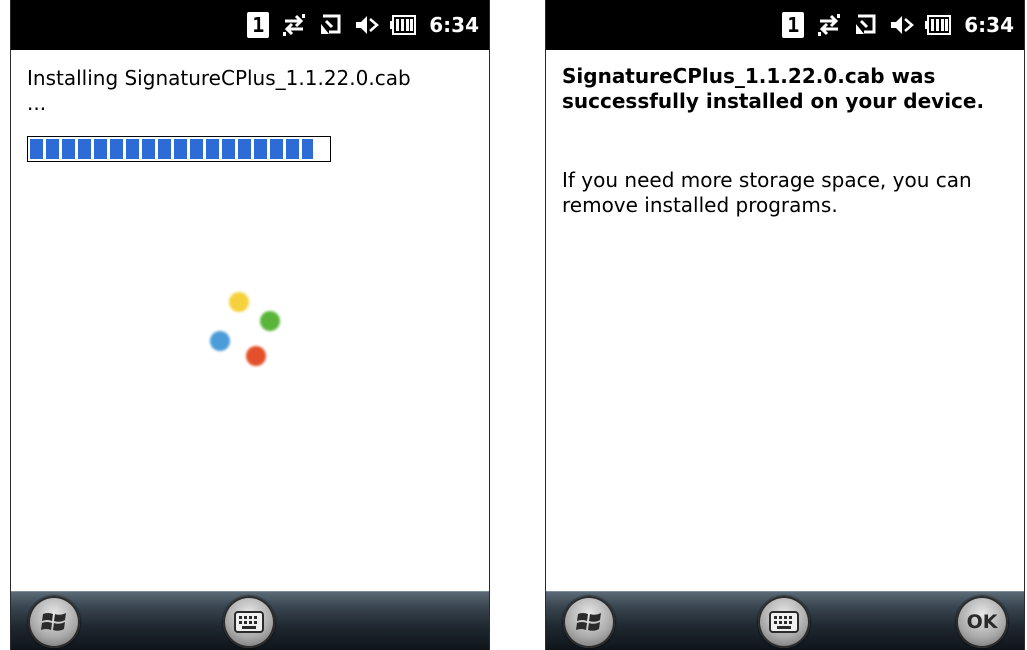 The height and width of the screenshot is (650, 1027). What do you see at coordinates (256, 356) in the screenshot?
I see `spinner-dot-red` at bounding box center [256, 356].